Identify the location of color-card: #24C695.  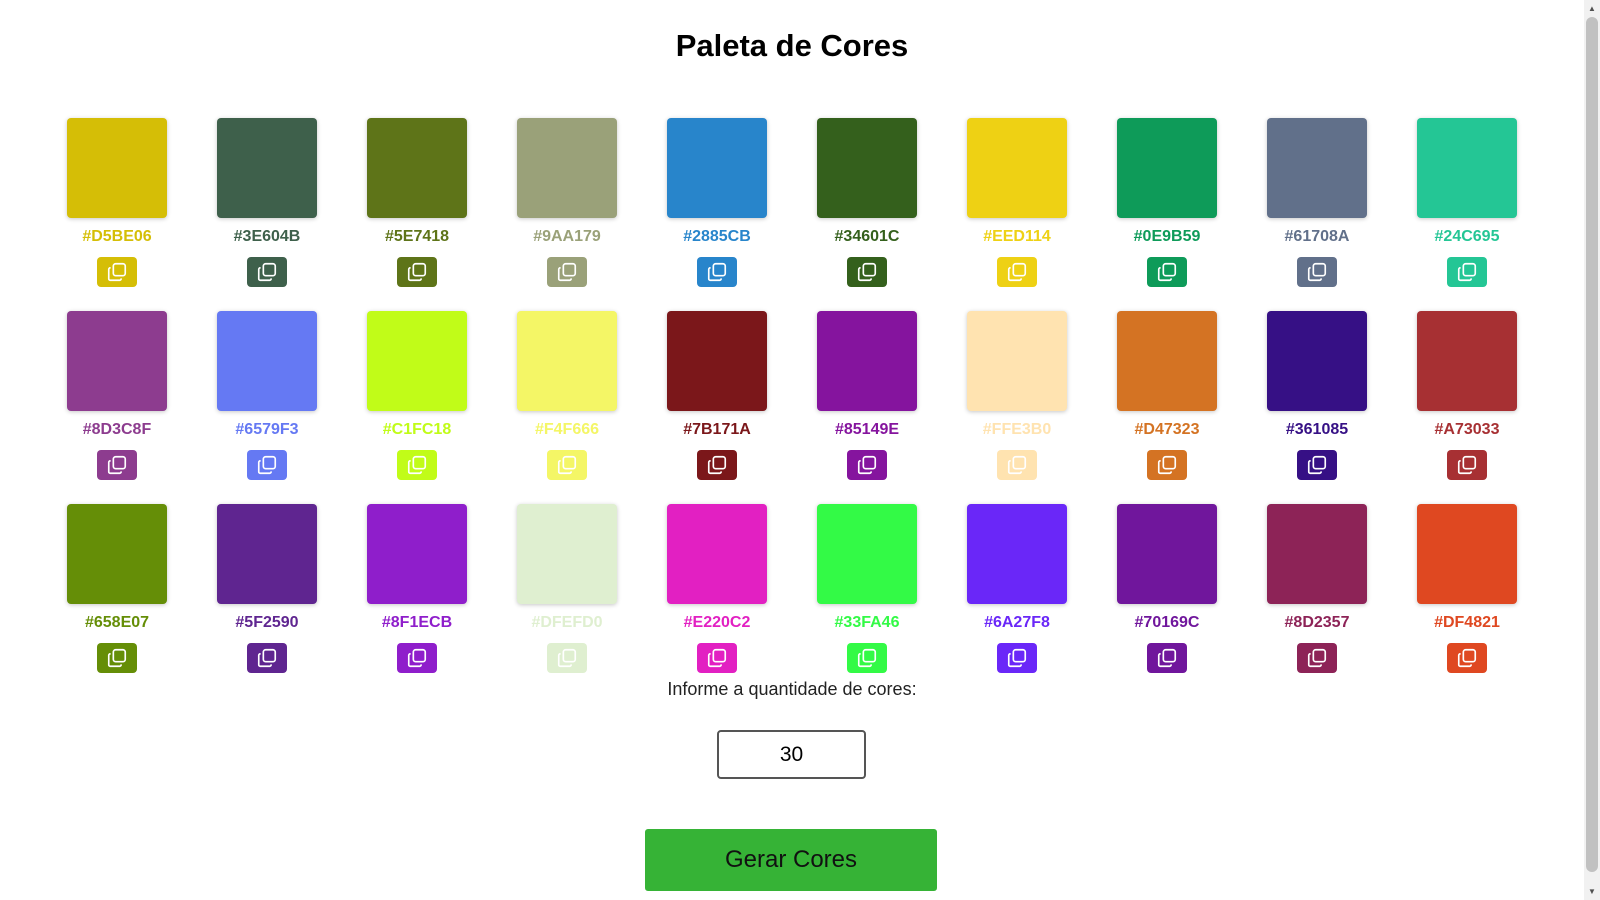
(1467, 202).